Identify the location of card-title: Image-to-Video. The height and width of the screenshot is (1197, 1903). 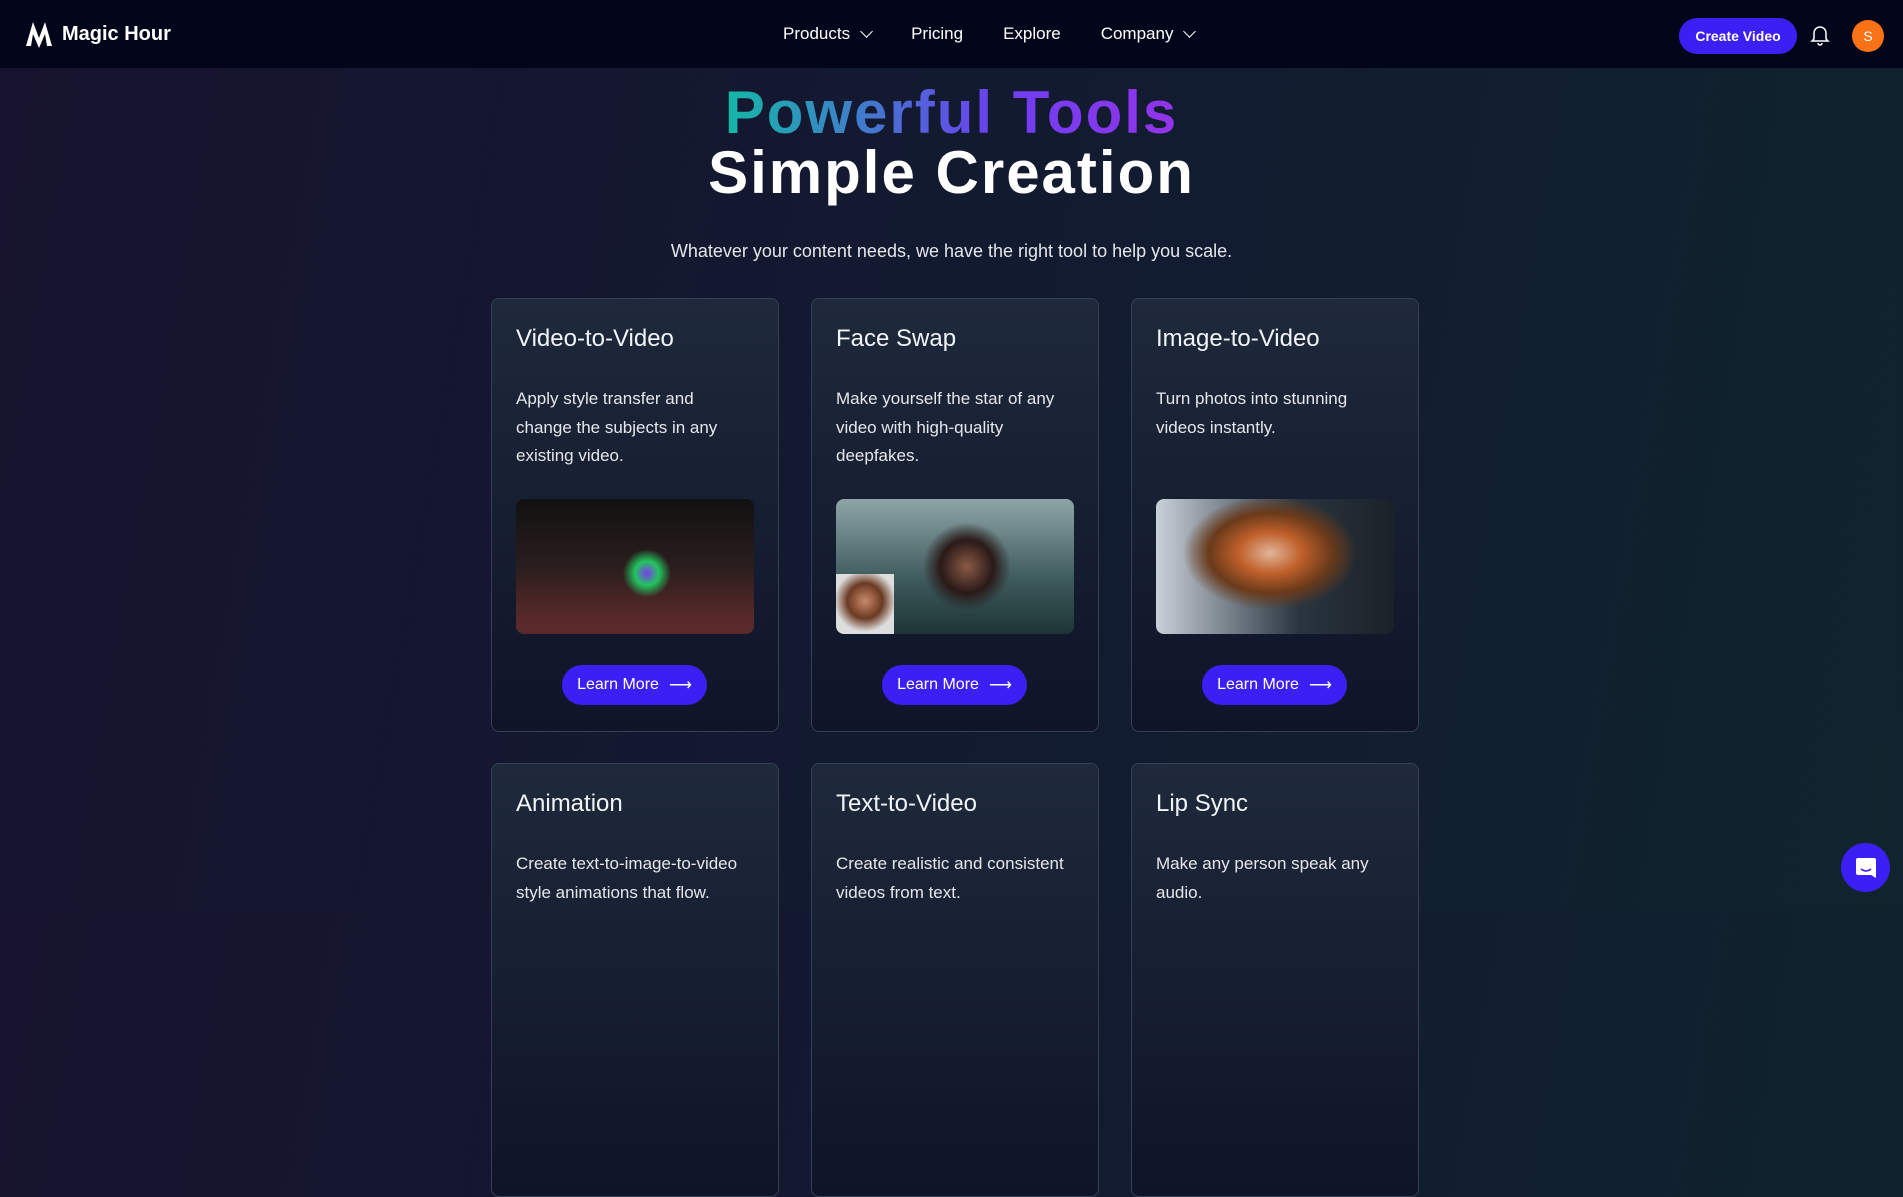
(1238, 338).